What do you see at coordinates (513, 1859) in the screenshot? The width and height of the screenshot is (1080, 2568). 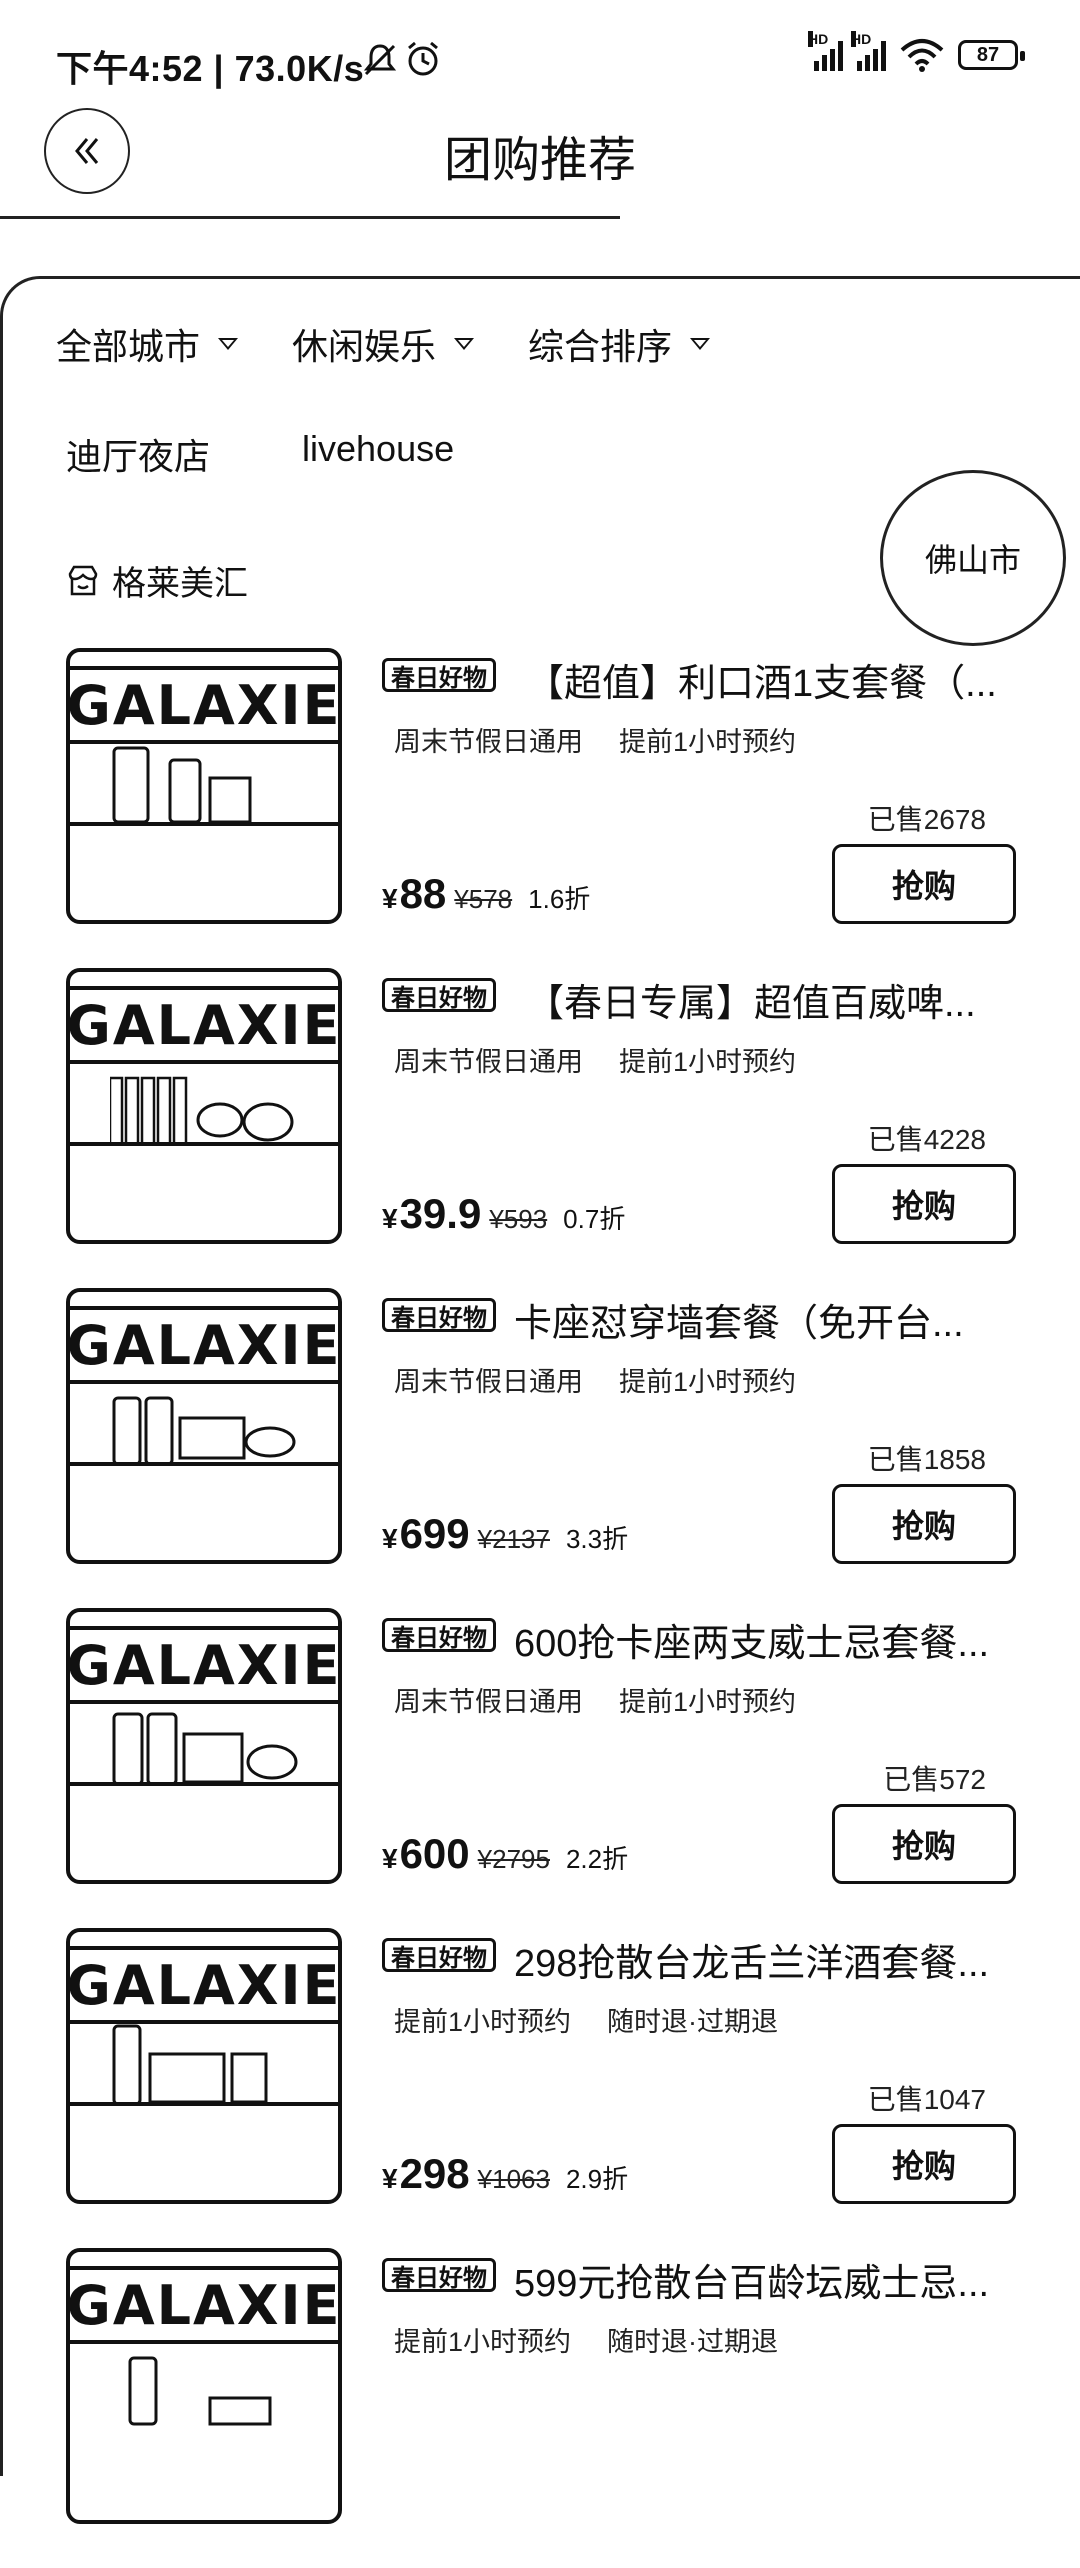 I see `original-price: ¥2795` at bounding box center [513, 1859].